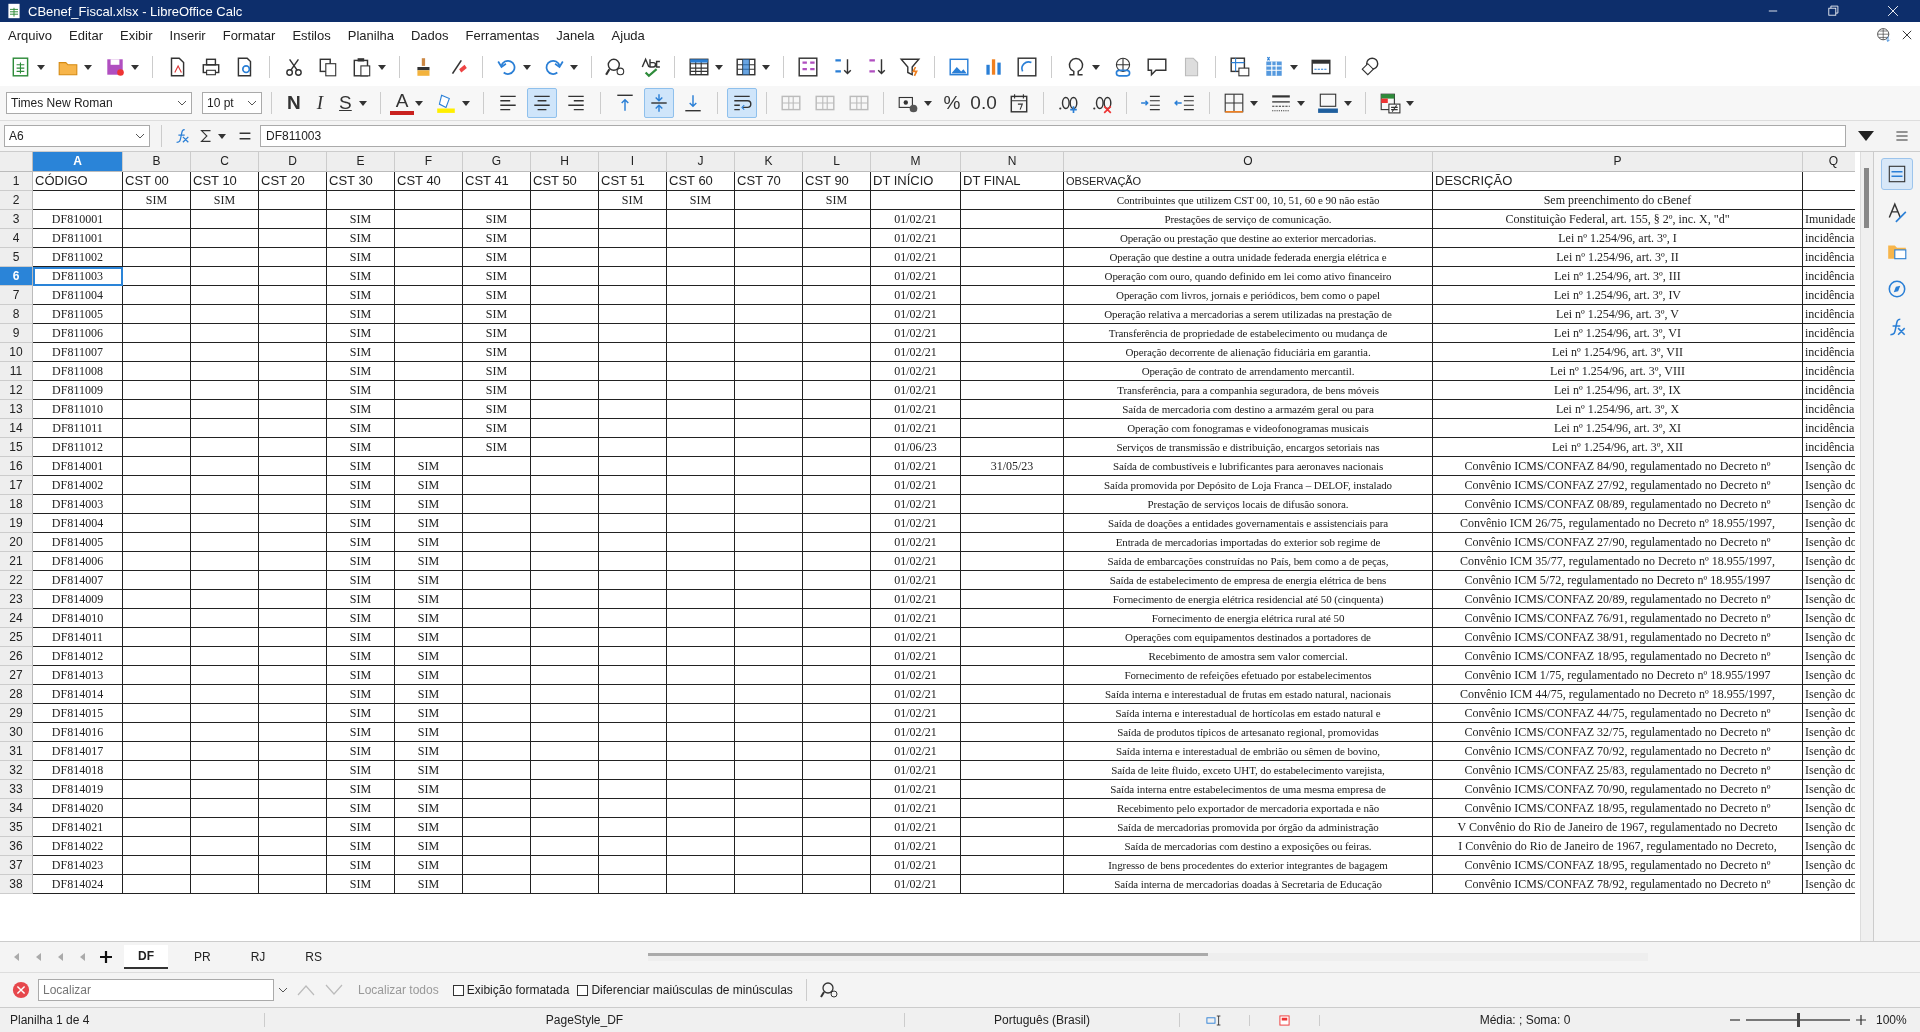 The width and height of the screenshot is (1920, 1032). I want to click on column-header: I, so click(633, 162).